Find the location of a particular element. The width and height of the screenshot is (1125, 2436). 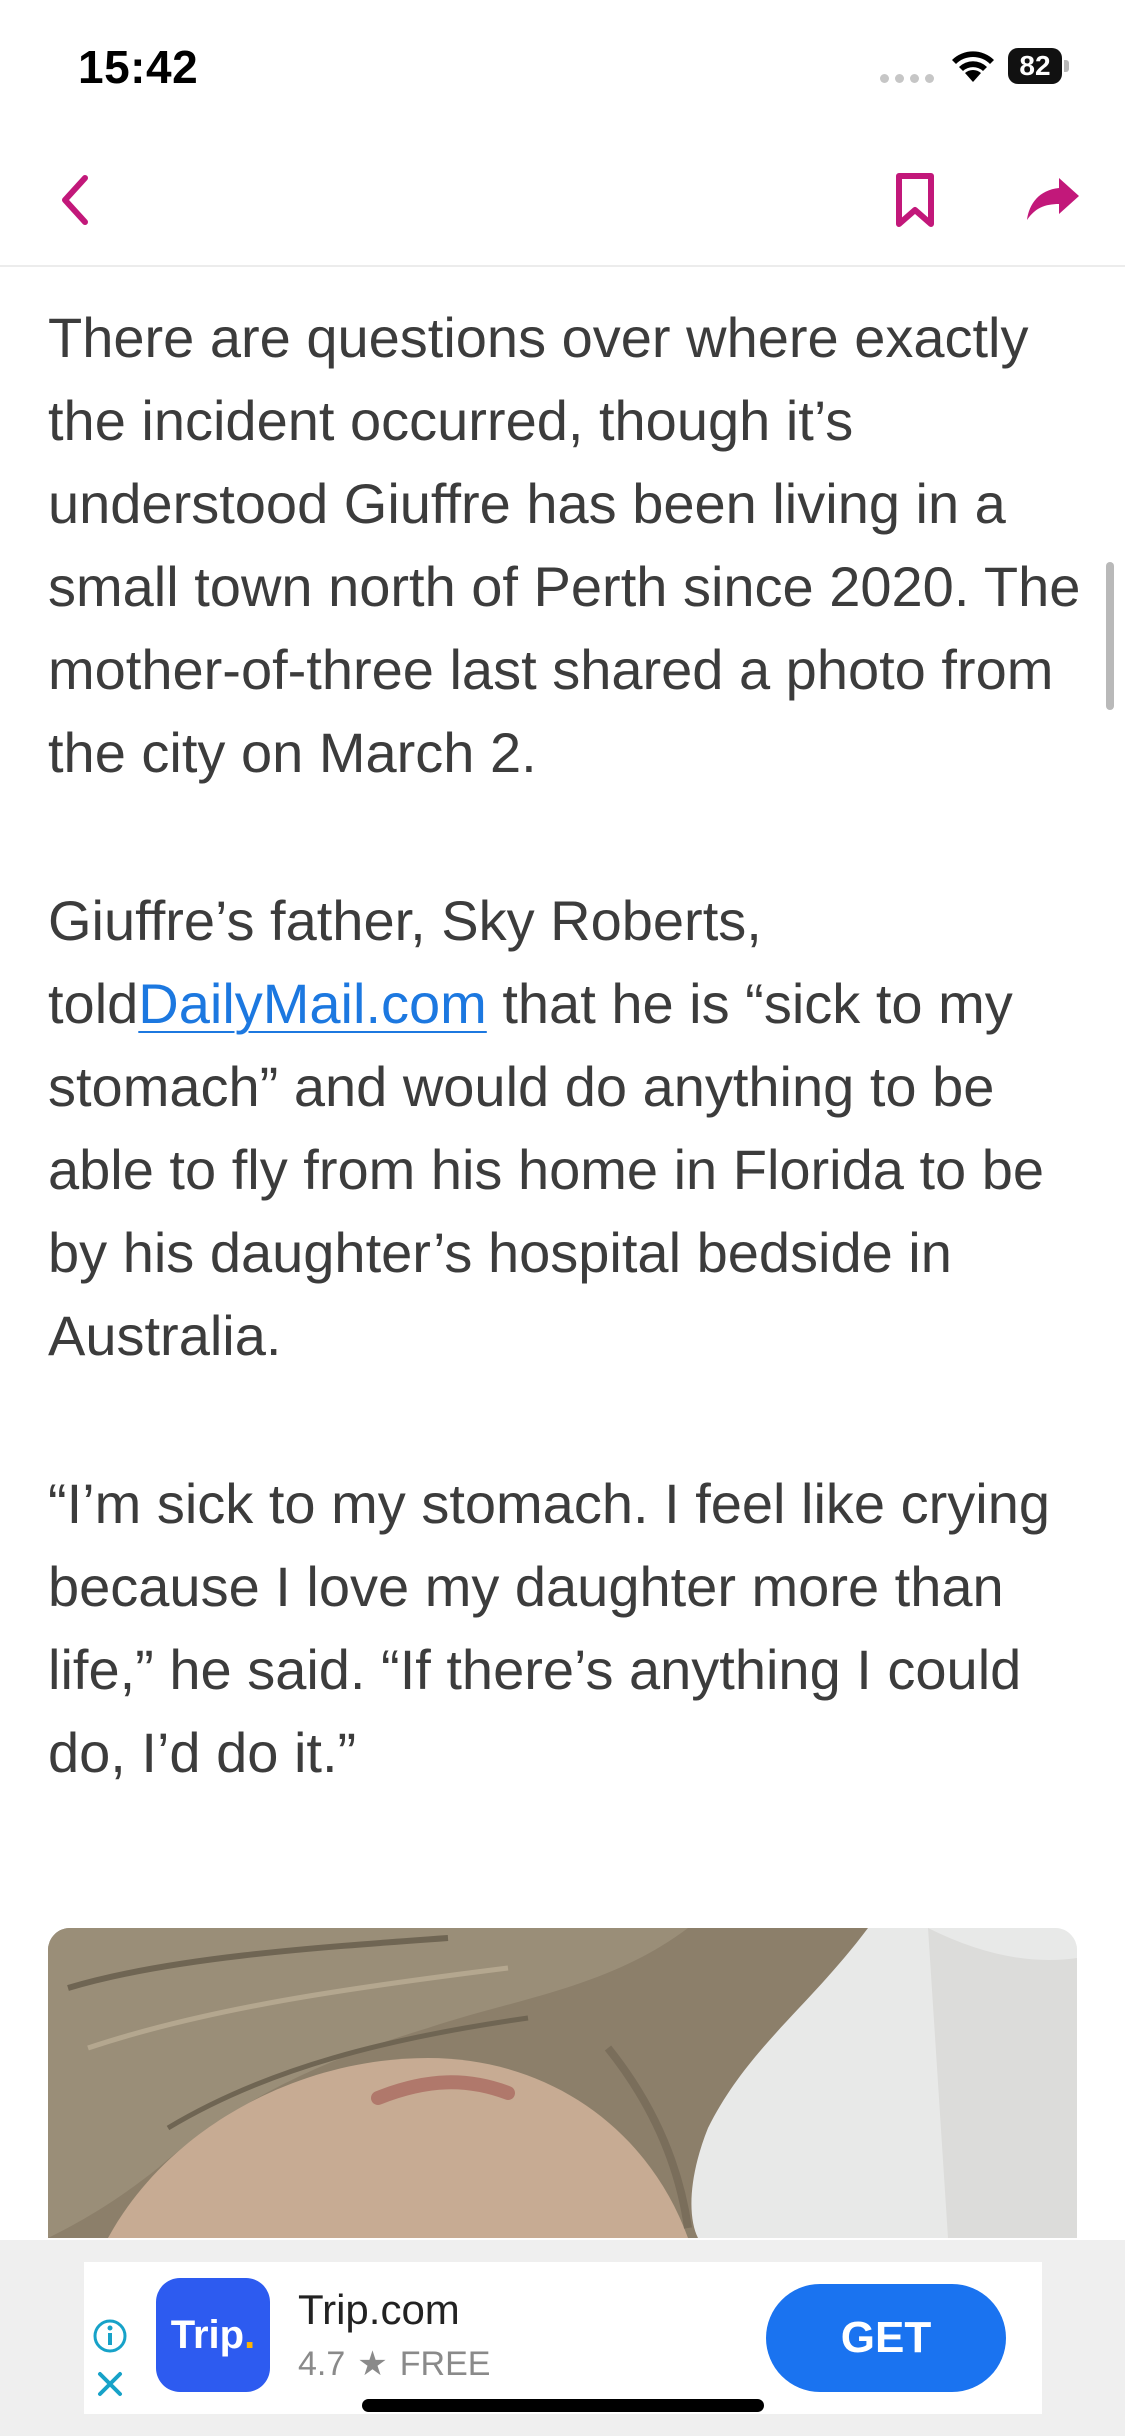

home-indicator is located at coordinates (563, 2405).